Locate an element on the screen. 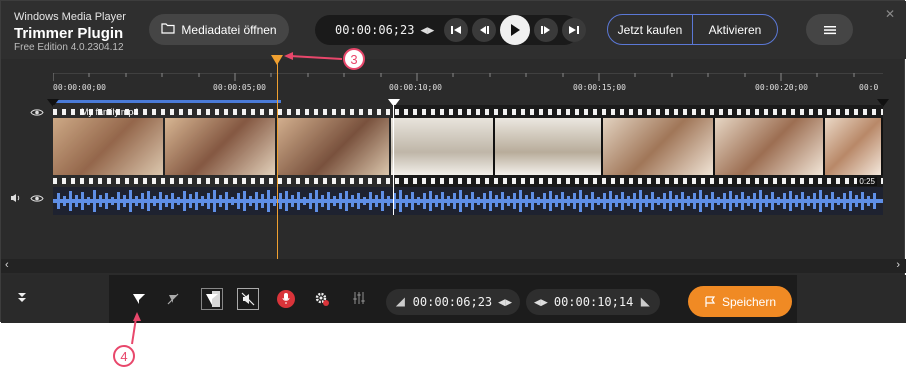  callout-3: 3 is located at coordinates (354, 59).